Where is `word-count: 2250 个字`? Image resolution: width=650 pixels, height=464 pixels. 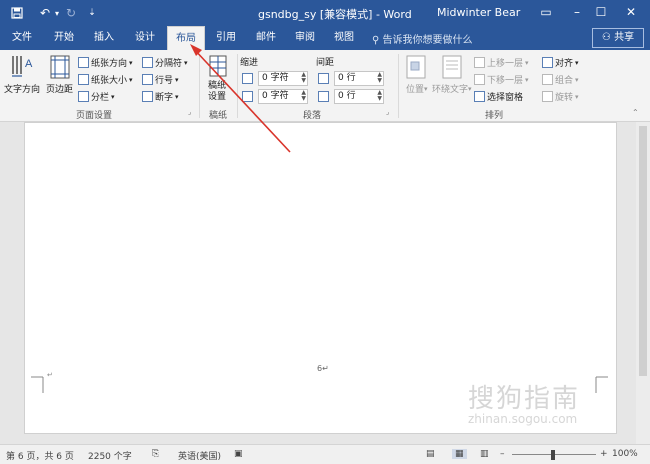 word-count: 2250 个字 is located at coordinates (110, 455).